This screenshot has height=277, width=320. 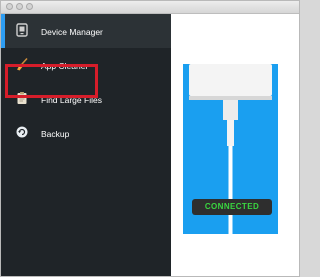 What do you see at coordinates (22, 132) in the screenshot?
I see `backup-icon` at bounding box center [22, 132].